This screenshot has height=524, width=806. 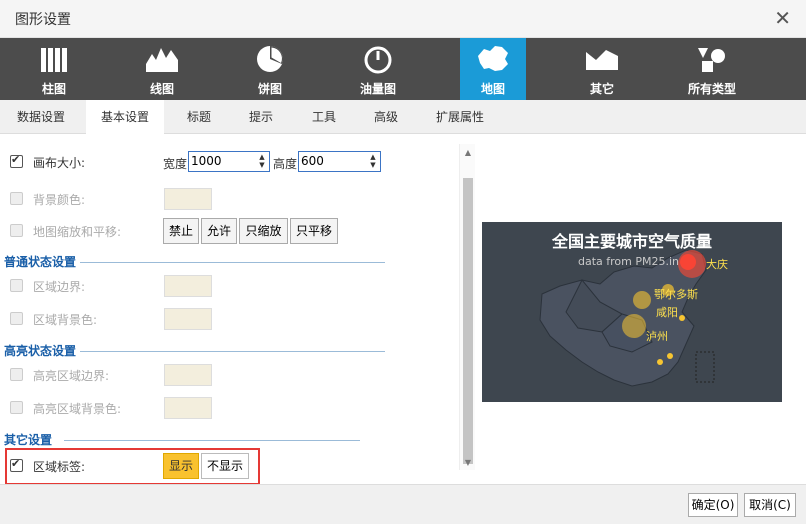 I want to click on scrollbar-thumb, so click(x=468, y=321).